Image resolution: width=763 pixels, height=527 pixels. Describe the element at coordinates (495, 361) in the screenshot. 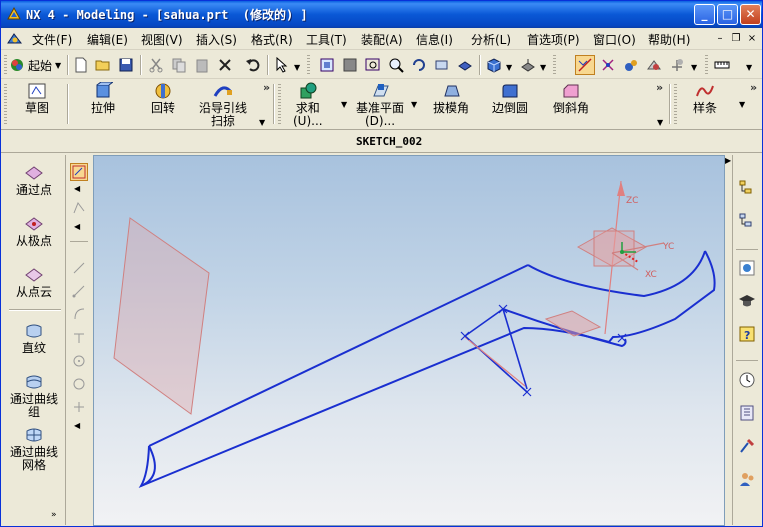

I see `datum-axis-line` at that location.